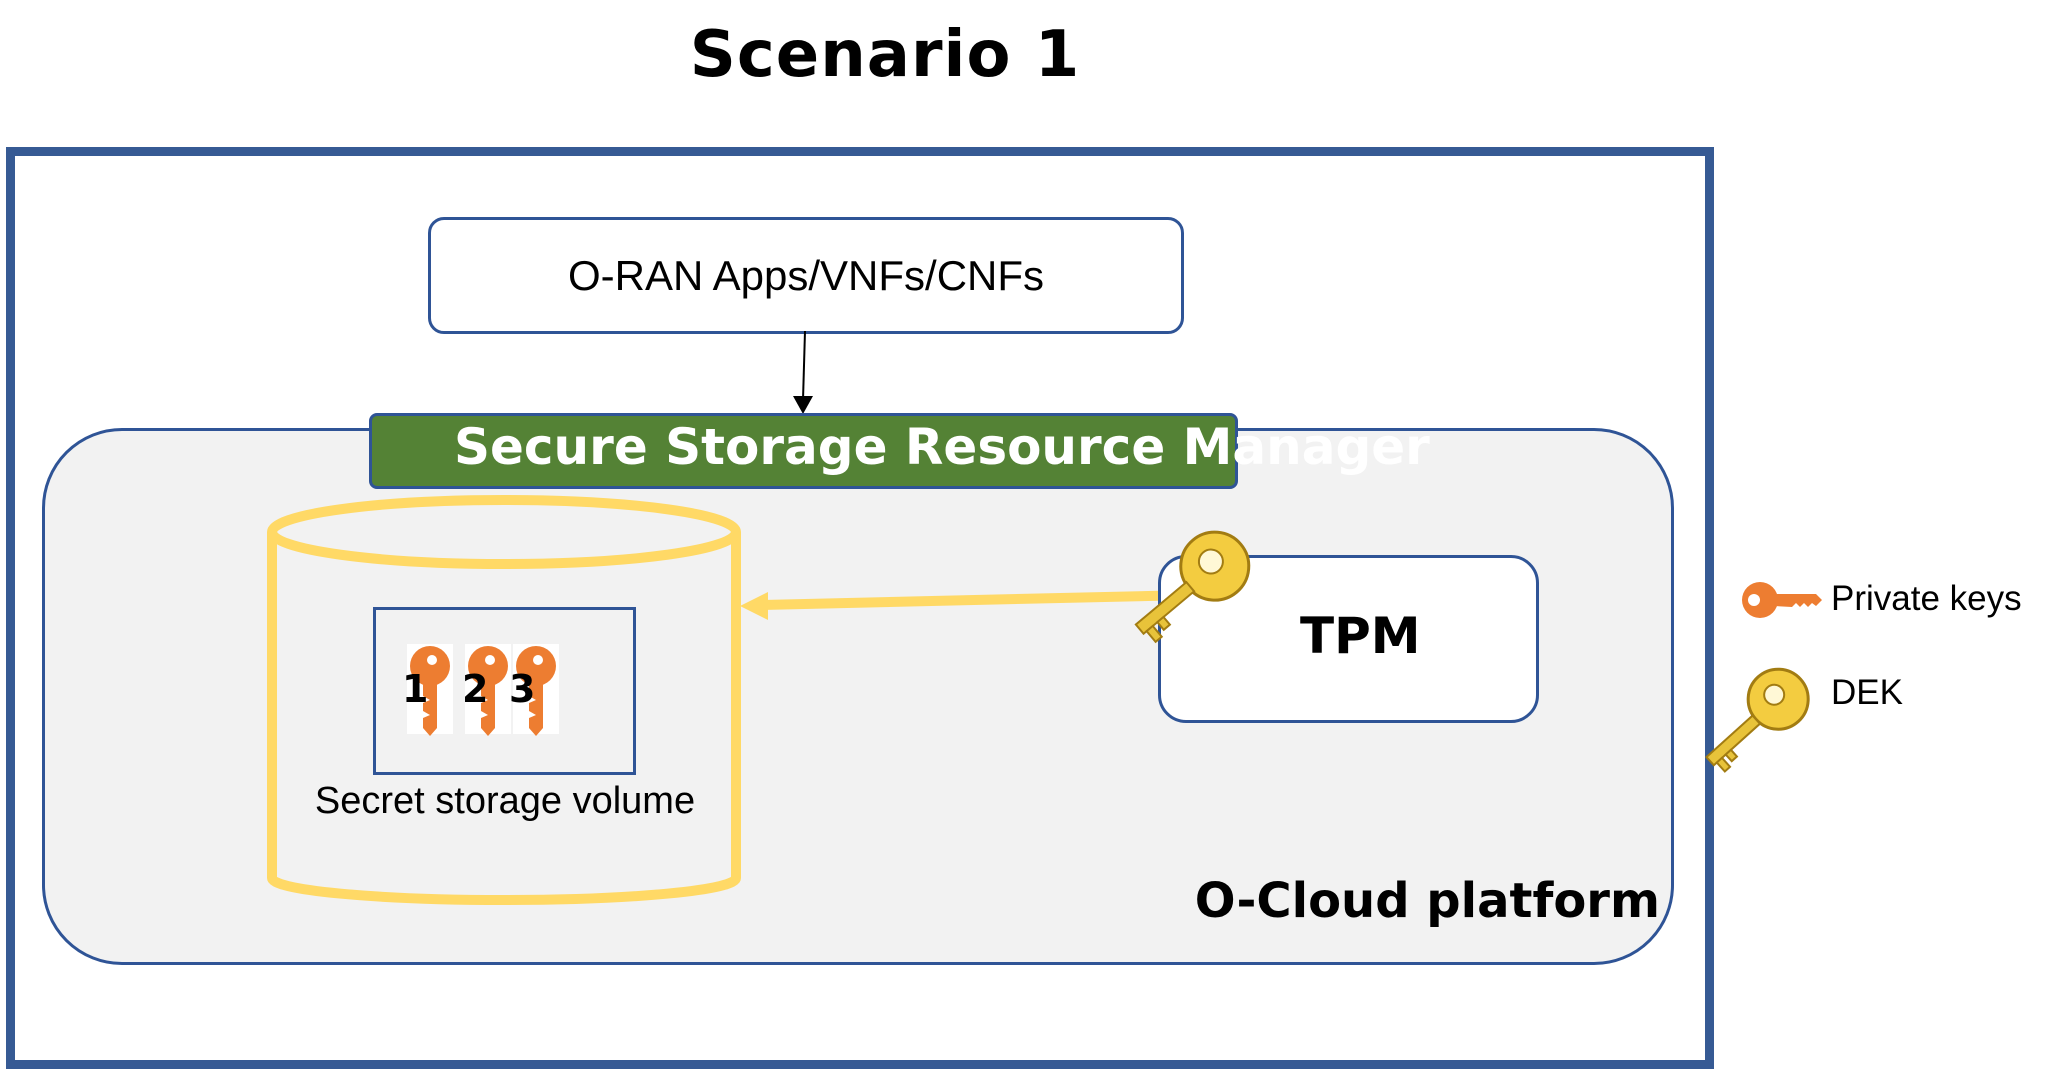 The width and height of the screenshot is (2048, 1069). Describe the element at coordinates (804, 365) in the screenshot. I see `apps-to-ssrm-arrow` at that location.